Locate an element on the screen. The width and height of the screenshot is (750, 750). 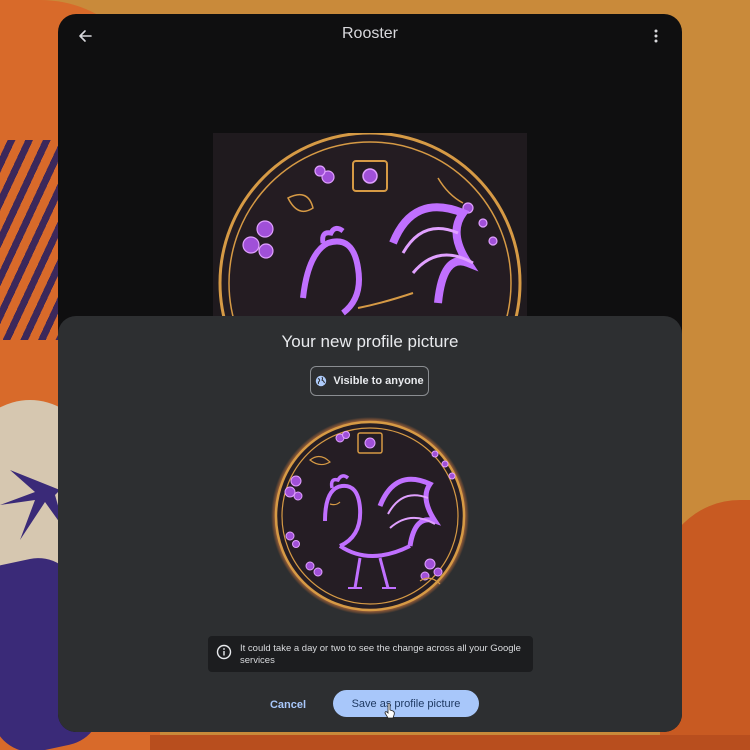
dialog-title: Your new profile picture is located at coordinates (370, 341).